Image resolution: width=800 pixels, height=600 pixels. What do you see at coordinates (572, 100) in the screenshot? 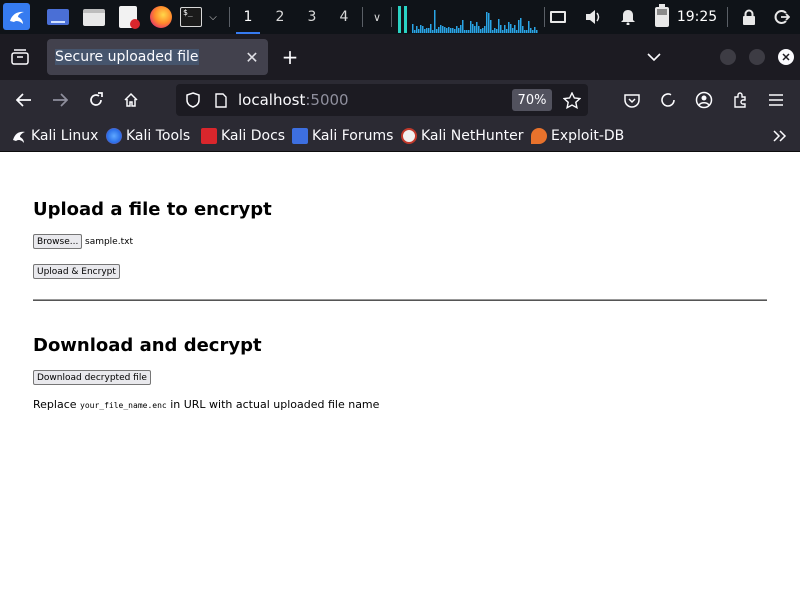
I see `bookmark-star-icon` at bounding box center [572, 100].